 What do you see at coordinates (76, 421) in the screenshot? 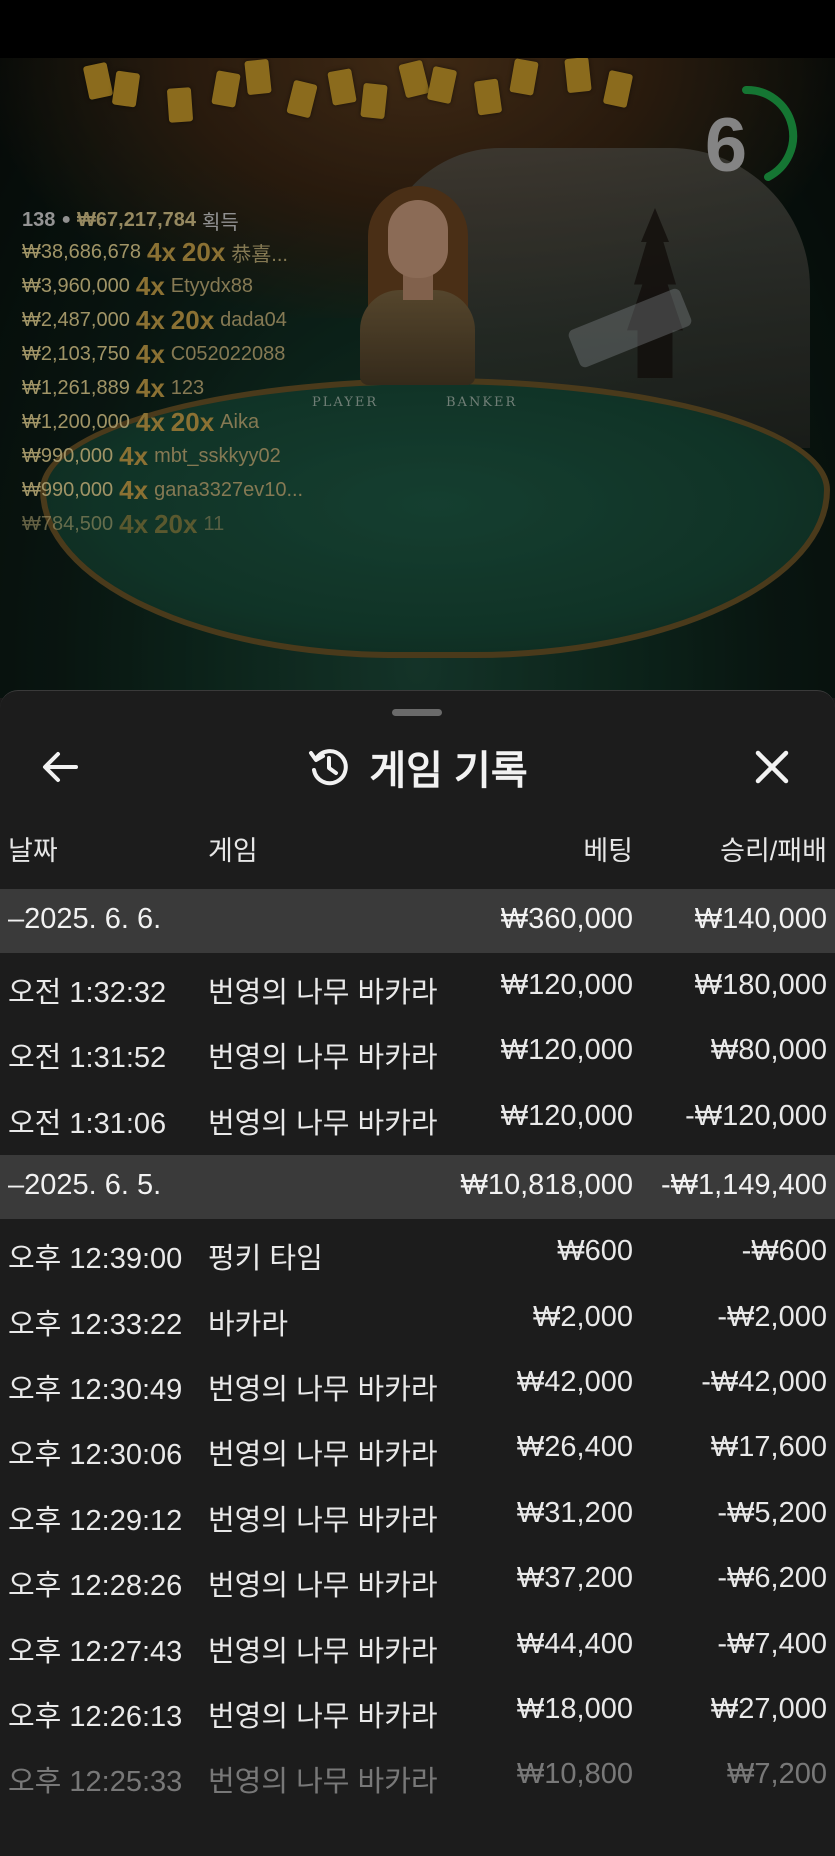
I see `winner-amount: ₩1,200,000` at bounding box center [76, 421].